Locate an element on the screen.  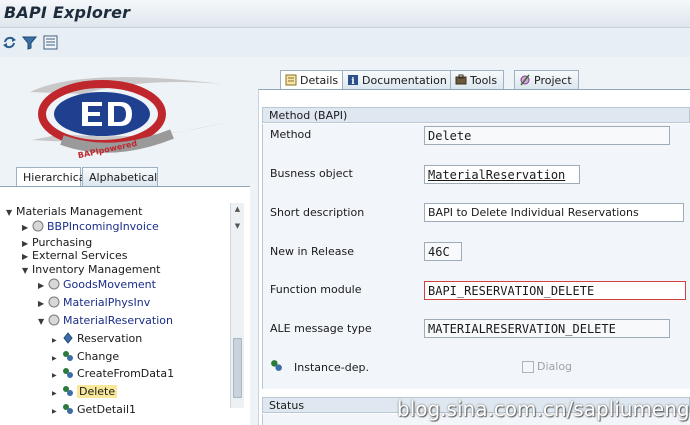
short-description-field: BAPI to Delete Individual Reservations is located at coordinates (554, 212).